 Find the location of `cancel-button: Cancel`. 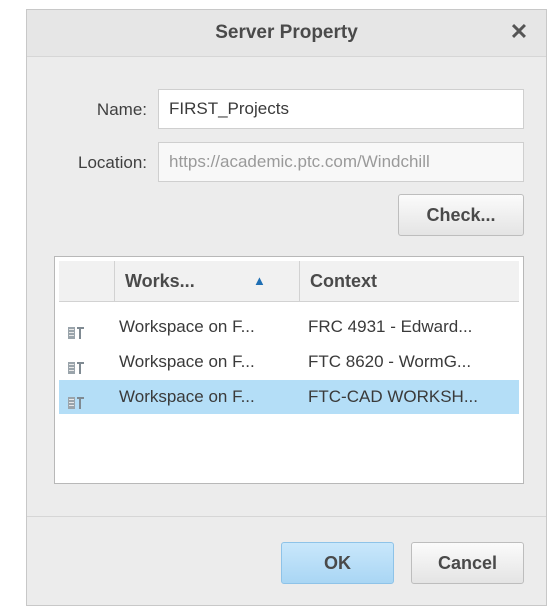

cancel-button: Cancel is located at coordinates (467, 563).